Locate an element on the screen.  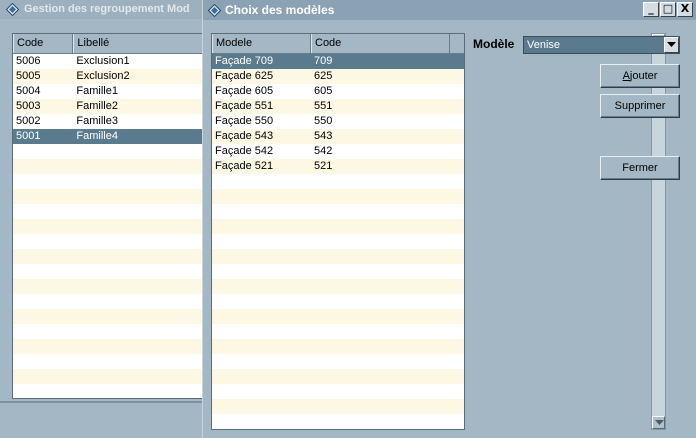
table-row: 5006 Exclusion1 is located at coordinates (108, 61).